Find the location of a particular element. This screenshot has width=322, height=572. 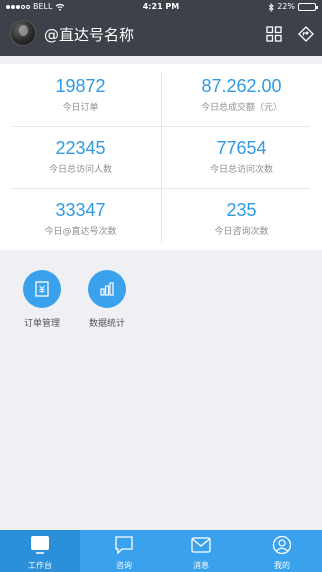

tab-messages: 消息 is located at coordinates (201, 551).